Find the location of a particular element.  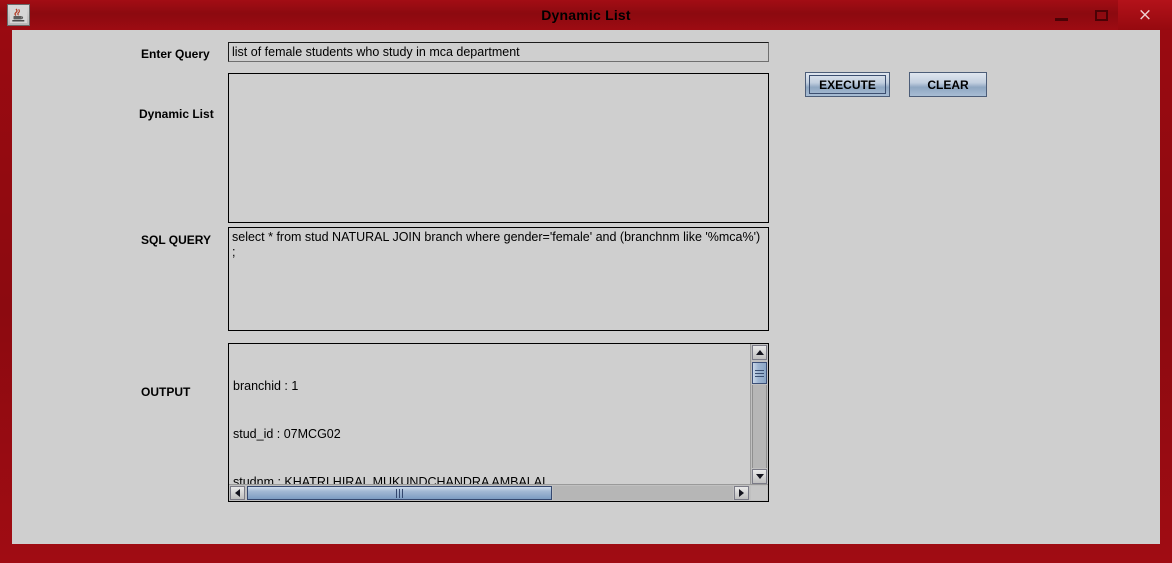

scroll-up-arrow-icon is located at coordinates (759, 352).